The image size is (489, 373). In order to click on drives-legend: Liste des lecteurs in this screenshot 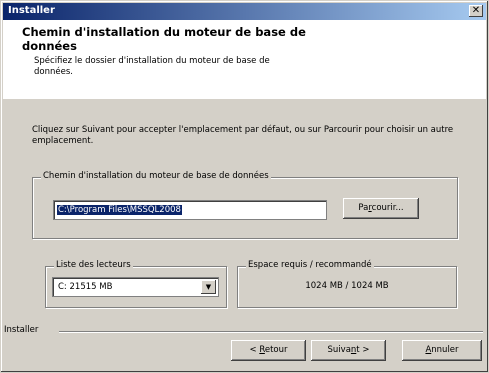, I will do `click(93, 265)`.